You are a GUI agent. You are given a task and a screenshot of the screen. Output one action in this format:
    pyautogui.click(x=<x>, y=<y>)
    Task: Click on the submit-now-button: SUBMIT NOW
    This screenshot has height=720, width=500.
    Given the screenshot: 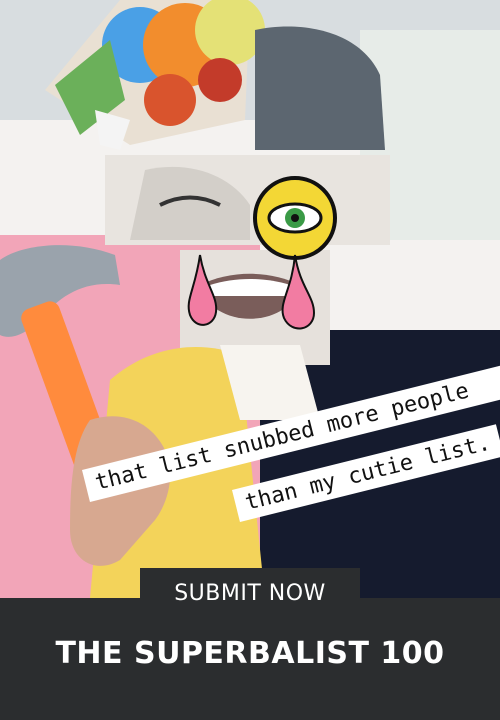 What is the action you would take?
    pyautogui.click(x=250, y=593)
    